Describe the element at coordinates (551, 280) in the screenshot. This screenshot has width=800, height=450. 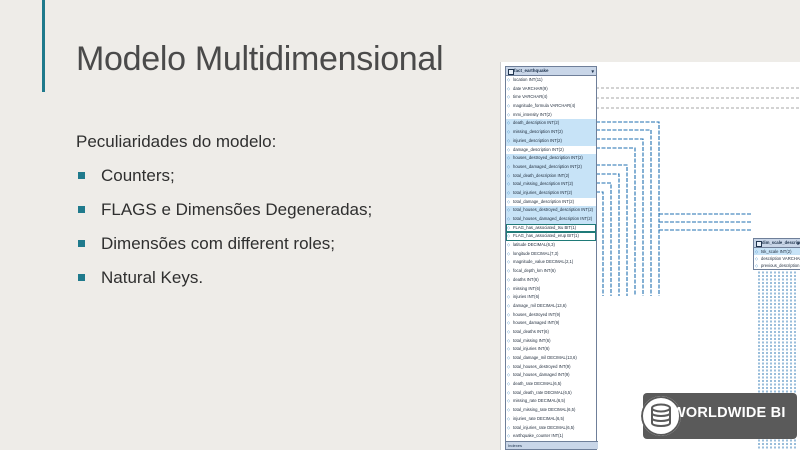
I see `table-column: deaths INT(6)` at that location.